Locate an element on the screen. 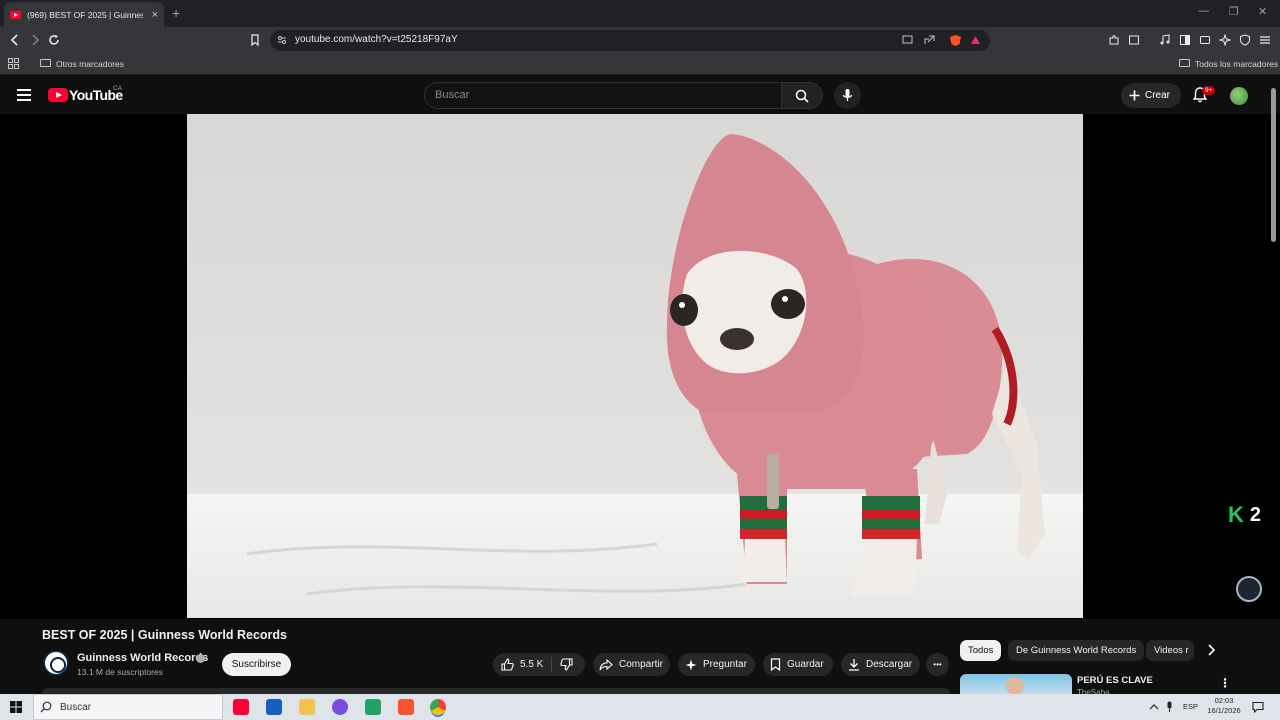  subscribe-button: Suscribirse is located at coordinates (256, 664).